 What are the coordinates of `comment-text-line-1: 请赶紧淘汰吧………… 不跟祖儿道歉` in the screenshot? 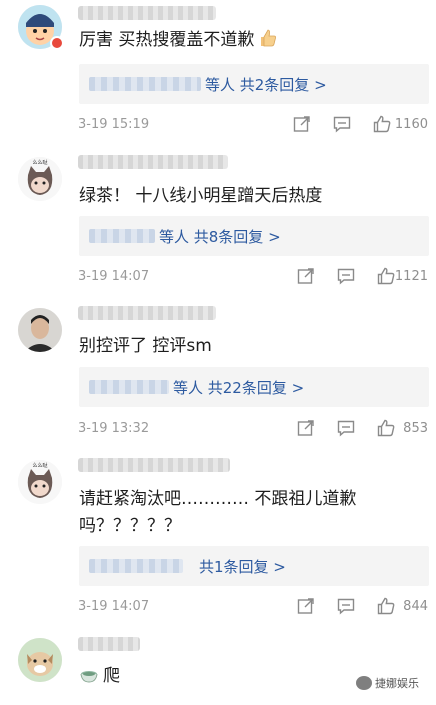 It's located at (218, 499).